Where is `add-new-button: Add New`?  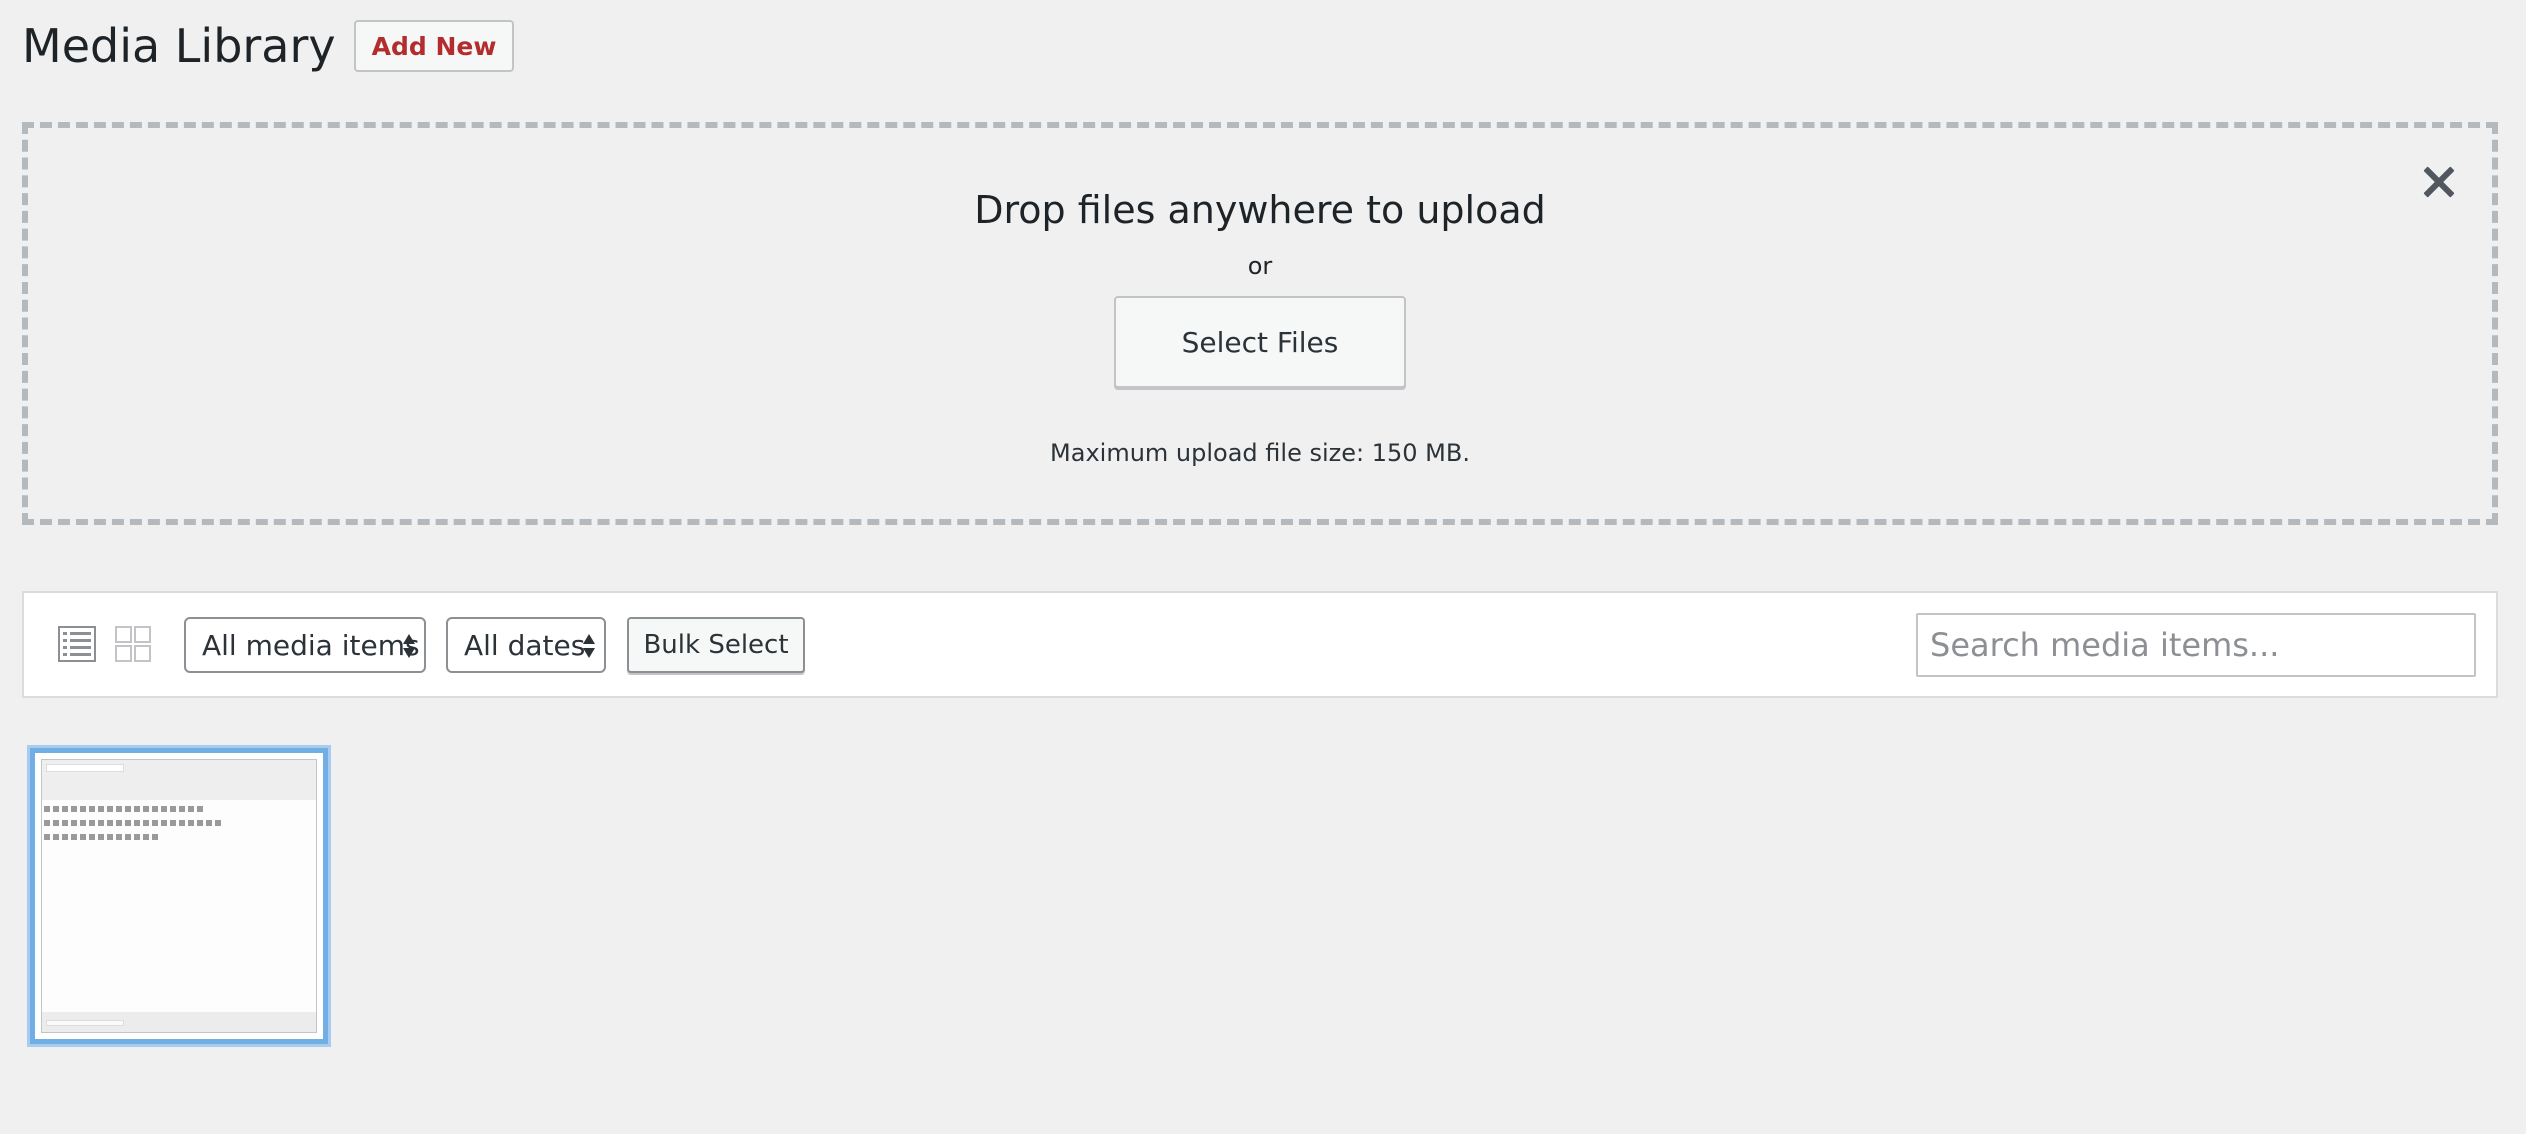
add-new-button: Add New is located at coordinates (434, 46).